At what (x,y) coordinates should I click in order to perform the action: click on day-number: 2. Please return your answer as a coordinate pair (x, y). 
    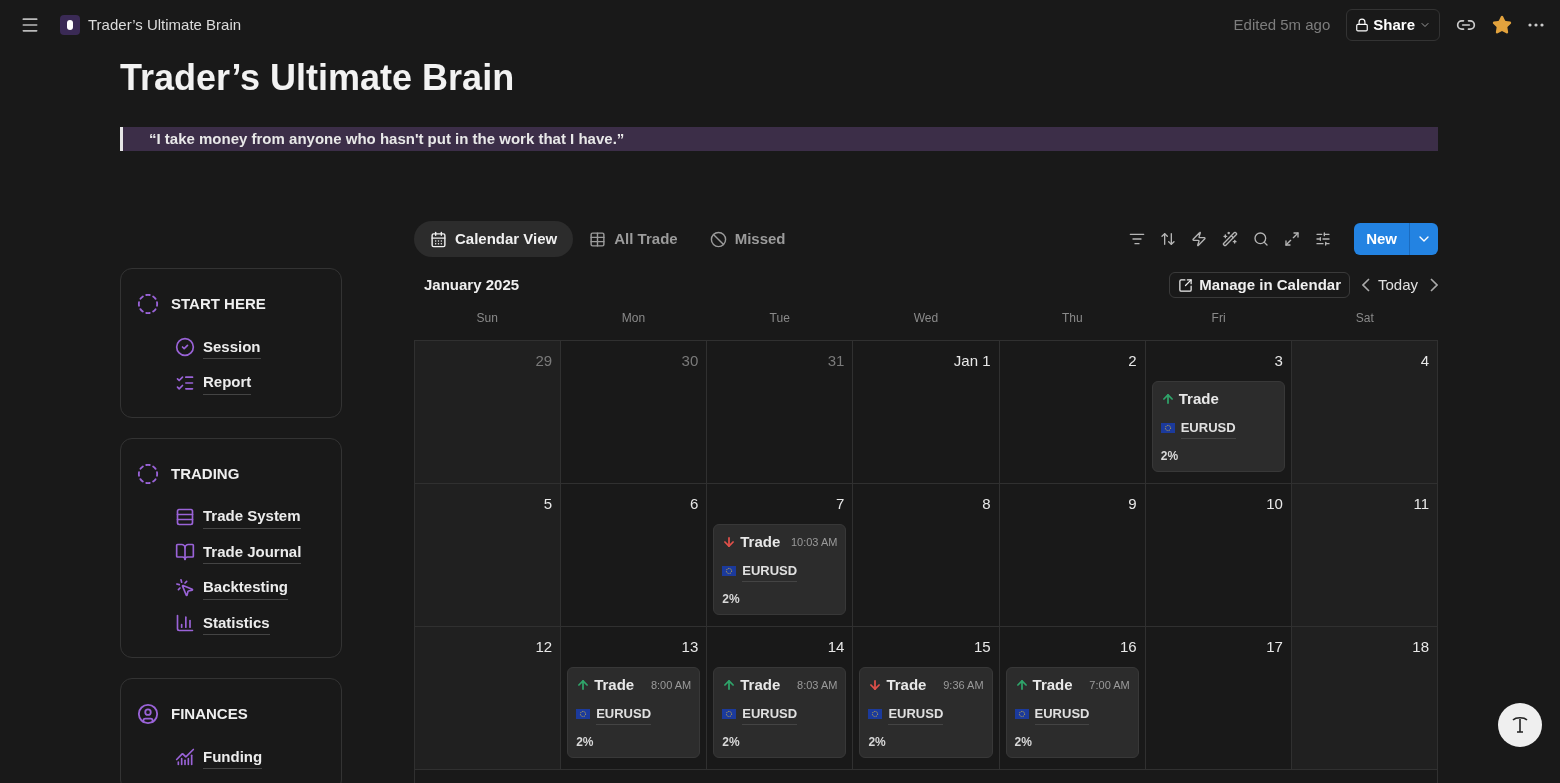
    Looking at the image, I should click on (1133, 361).